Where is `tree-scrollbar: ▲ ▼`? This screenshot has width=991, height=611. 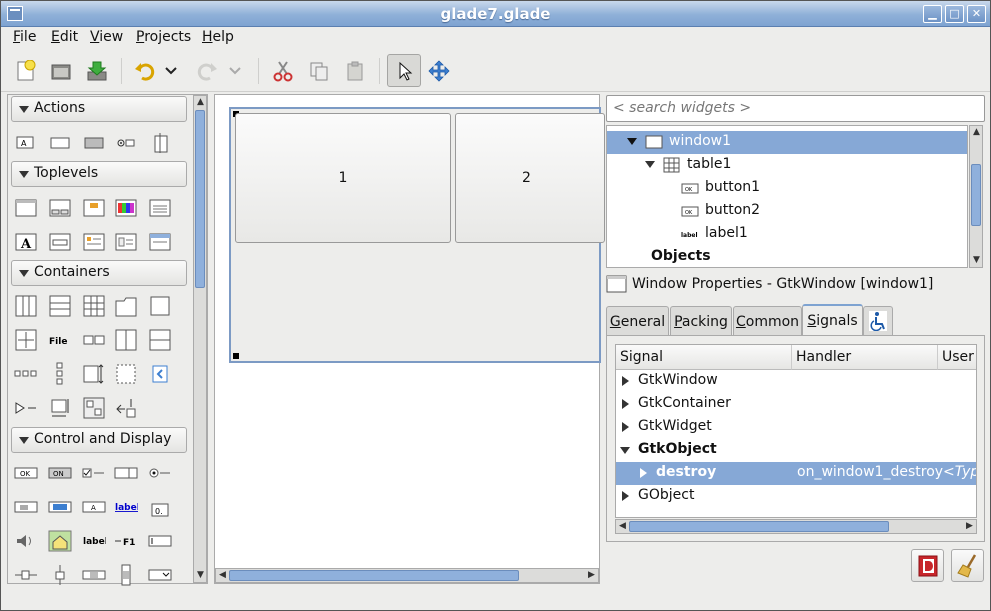
tree-scrollbar: ▲ ▼ is located at coordinates (976, 196).